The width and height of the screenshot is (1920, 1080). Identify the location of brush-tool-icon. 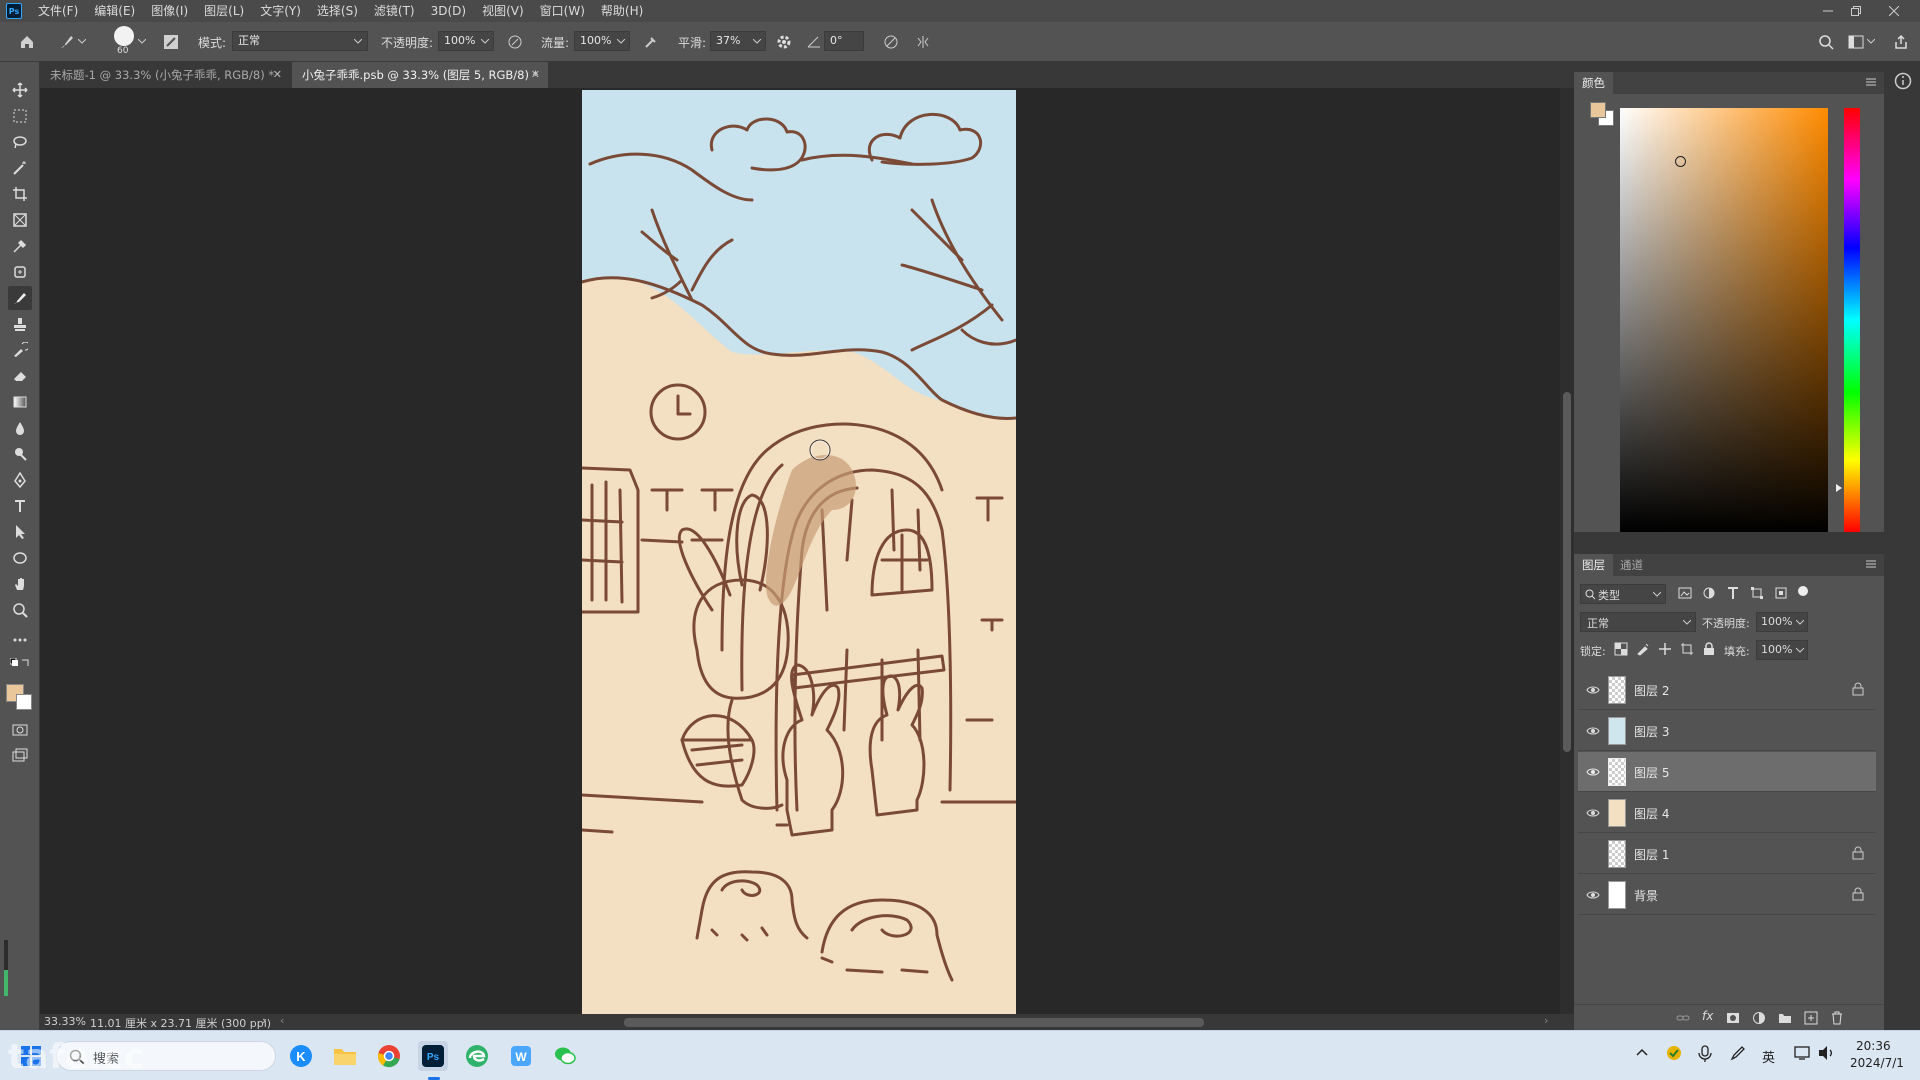
(20, 298).